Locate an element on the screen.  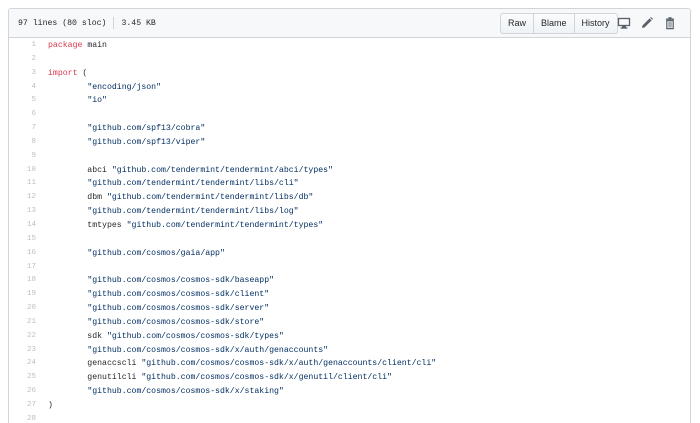
line-content: "io" is located at coordinates (77, 101).